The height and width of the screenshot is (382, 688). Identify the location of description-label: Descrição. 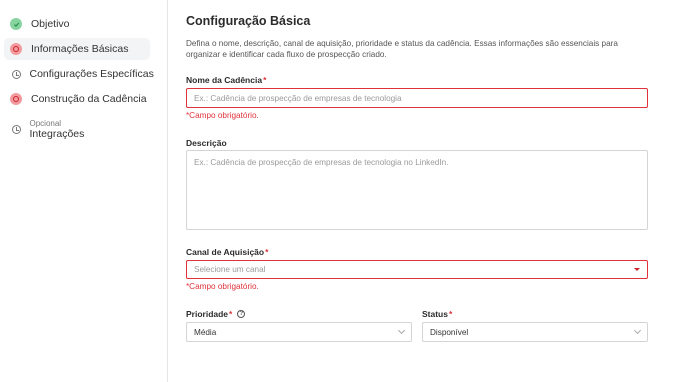
(206, 143).